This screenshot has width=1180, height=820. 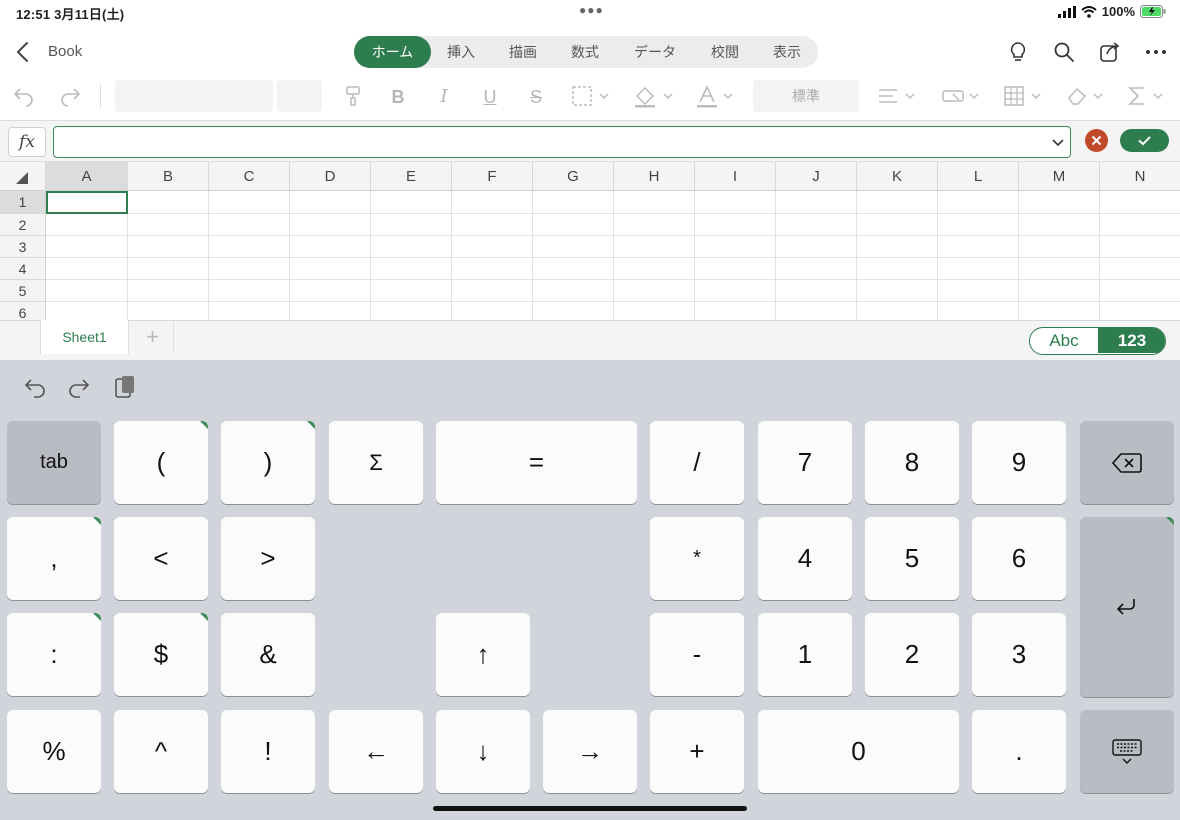 What do you see at coordinates (1156, 52) in the screenshot?
I see `more-options-icon` at bounding box center [1156, 52].